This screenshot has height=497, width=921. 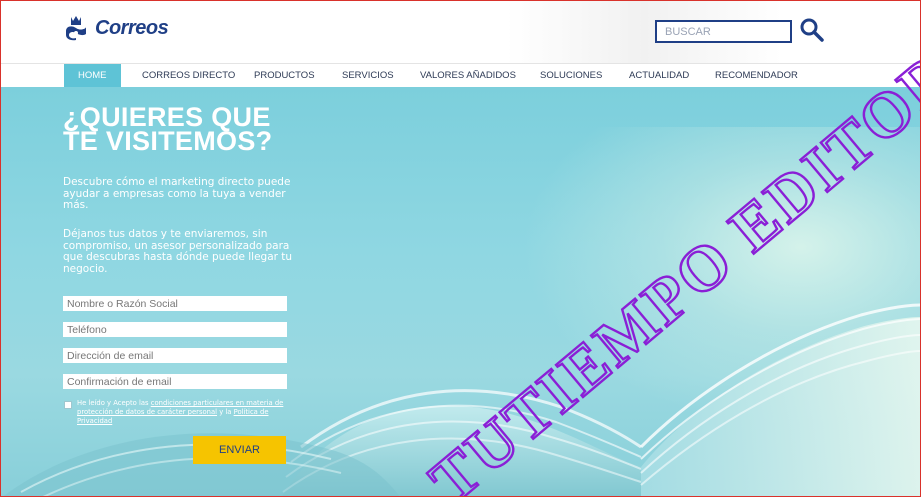 What do you see at coordinates (812, 30) in the screenshot?
I see `search-icon` at bounding box center [812, 30].